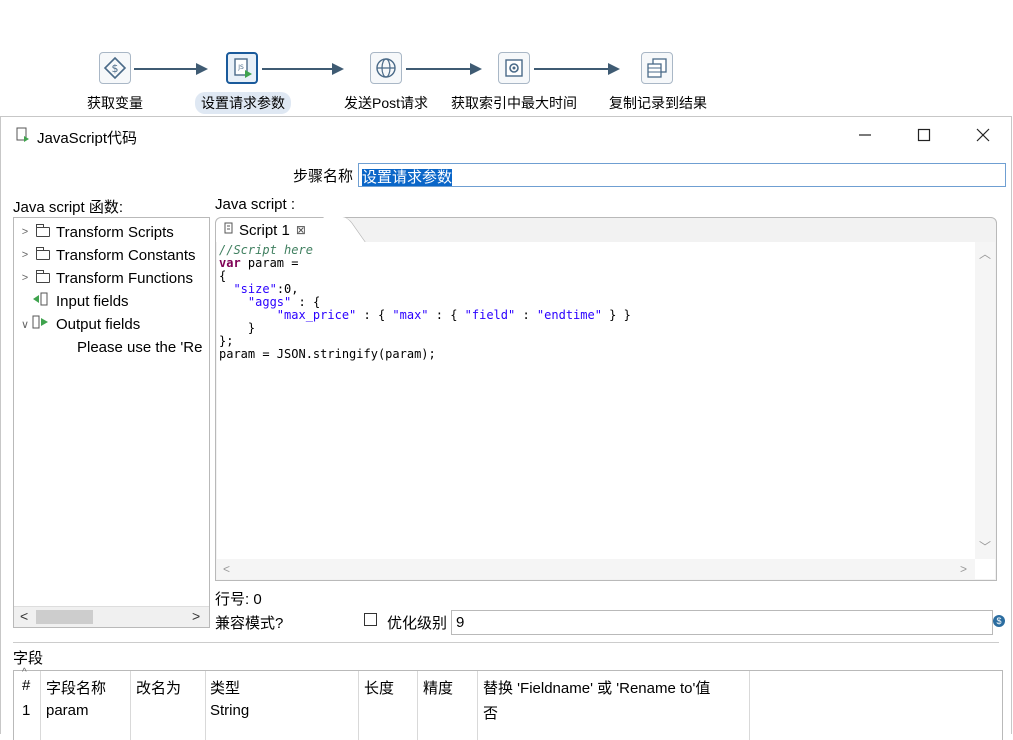 This screenshot has height=740, width=1013. I want to click on minimize-button, so click(865, 135).